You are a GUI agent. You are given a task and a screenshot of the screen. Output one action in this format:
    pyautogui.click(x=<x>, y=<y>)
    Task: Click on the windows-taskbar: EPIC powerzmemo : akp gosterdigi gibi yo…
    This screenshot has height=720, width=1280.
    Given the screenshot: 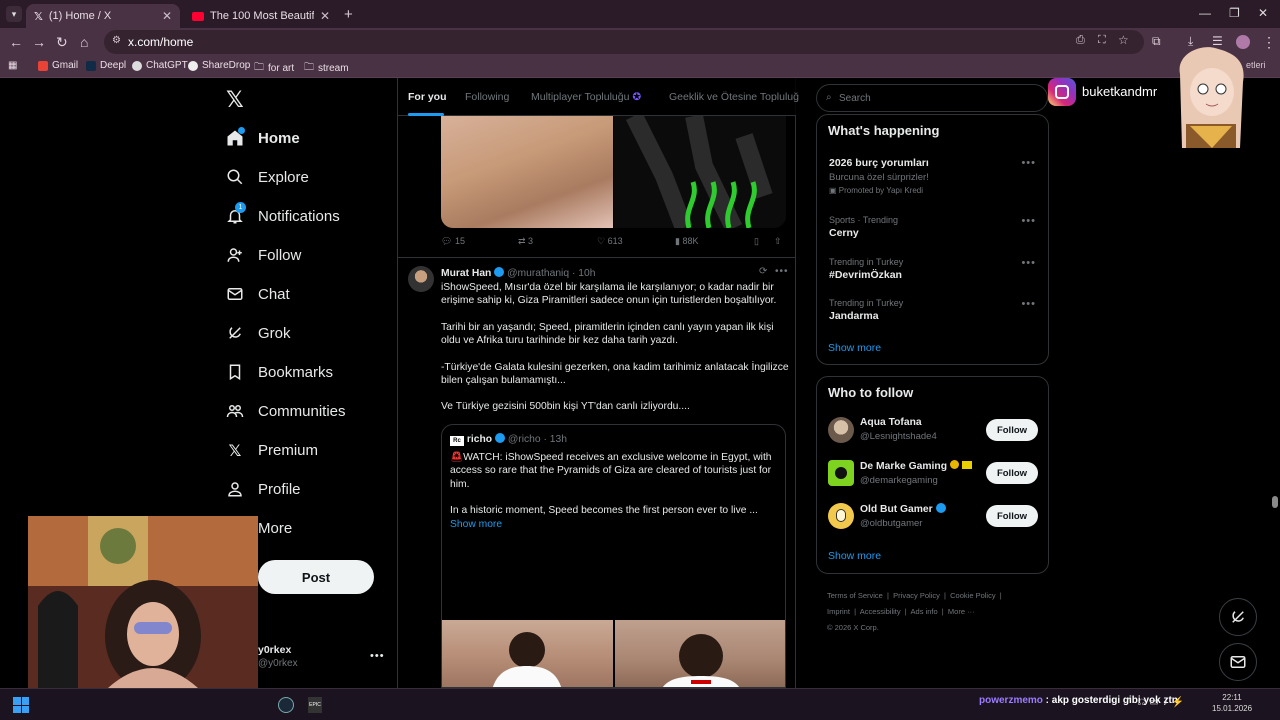 What is the action you would take?
    pyautogui.click(x=640, y=704)
    